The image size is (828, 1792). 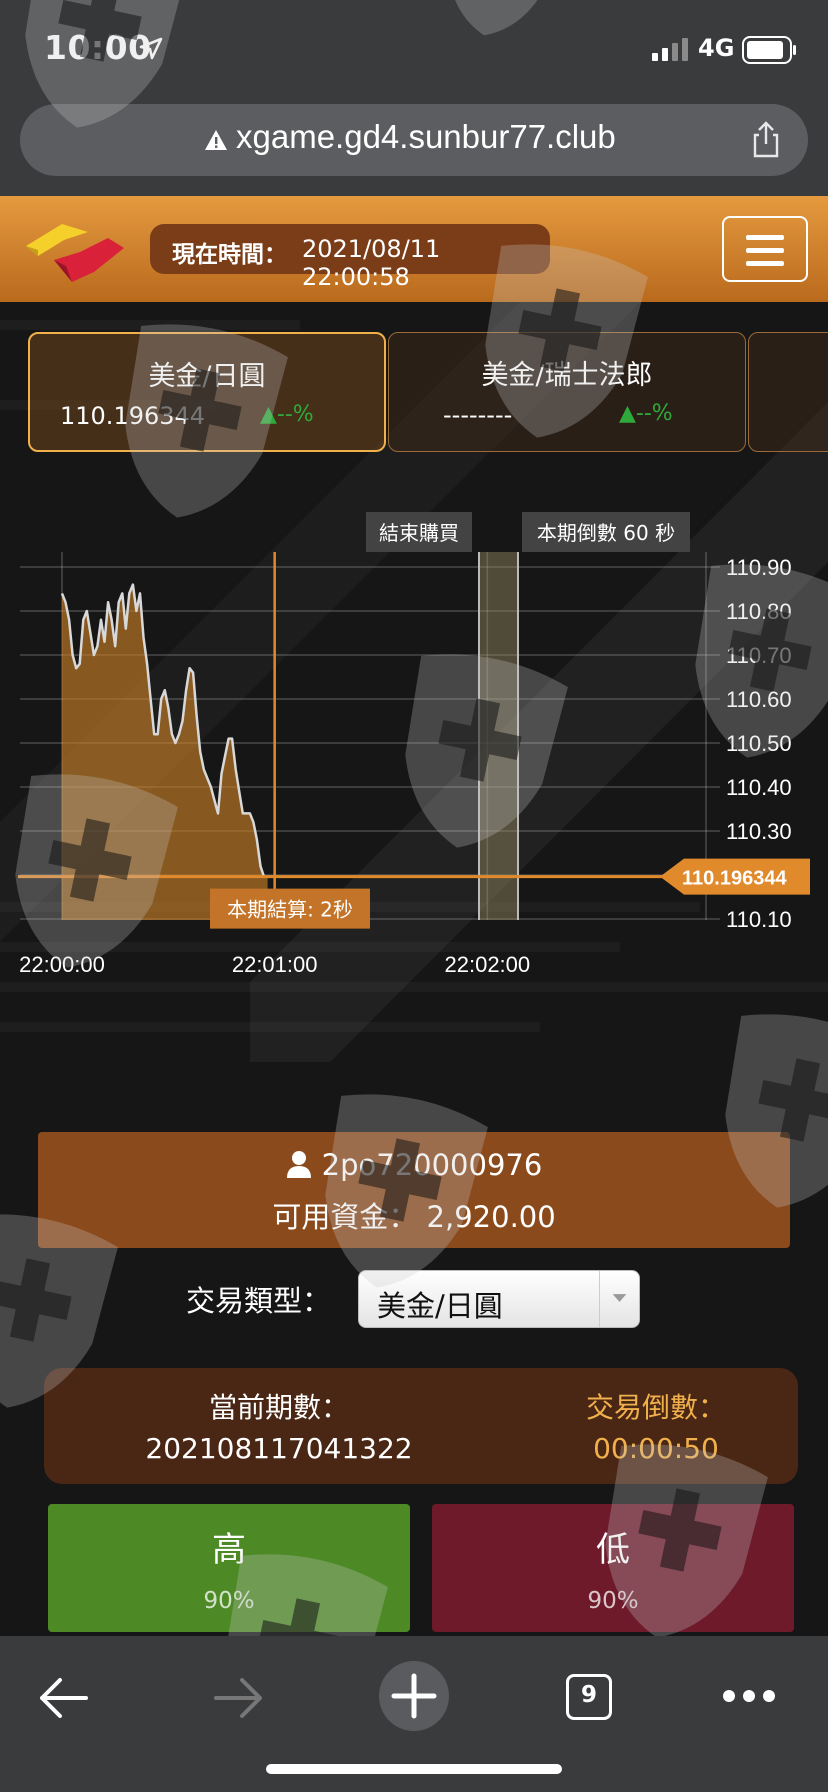 I want to click on network-type: 4G, so click(x=716, y=48).